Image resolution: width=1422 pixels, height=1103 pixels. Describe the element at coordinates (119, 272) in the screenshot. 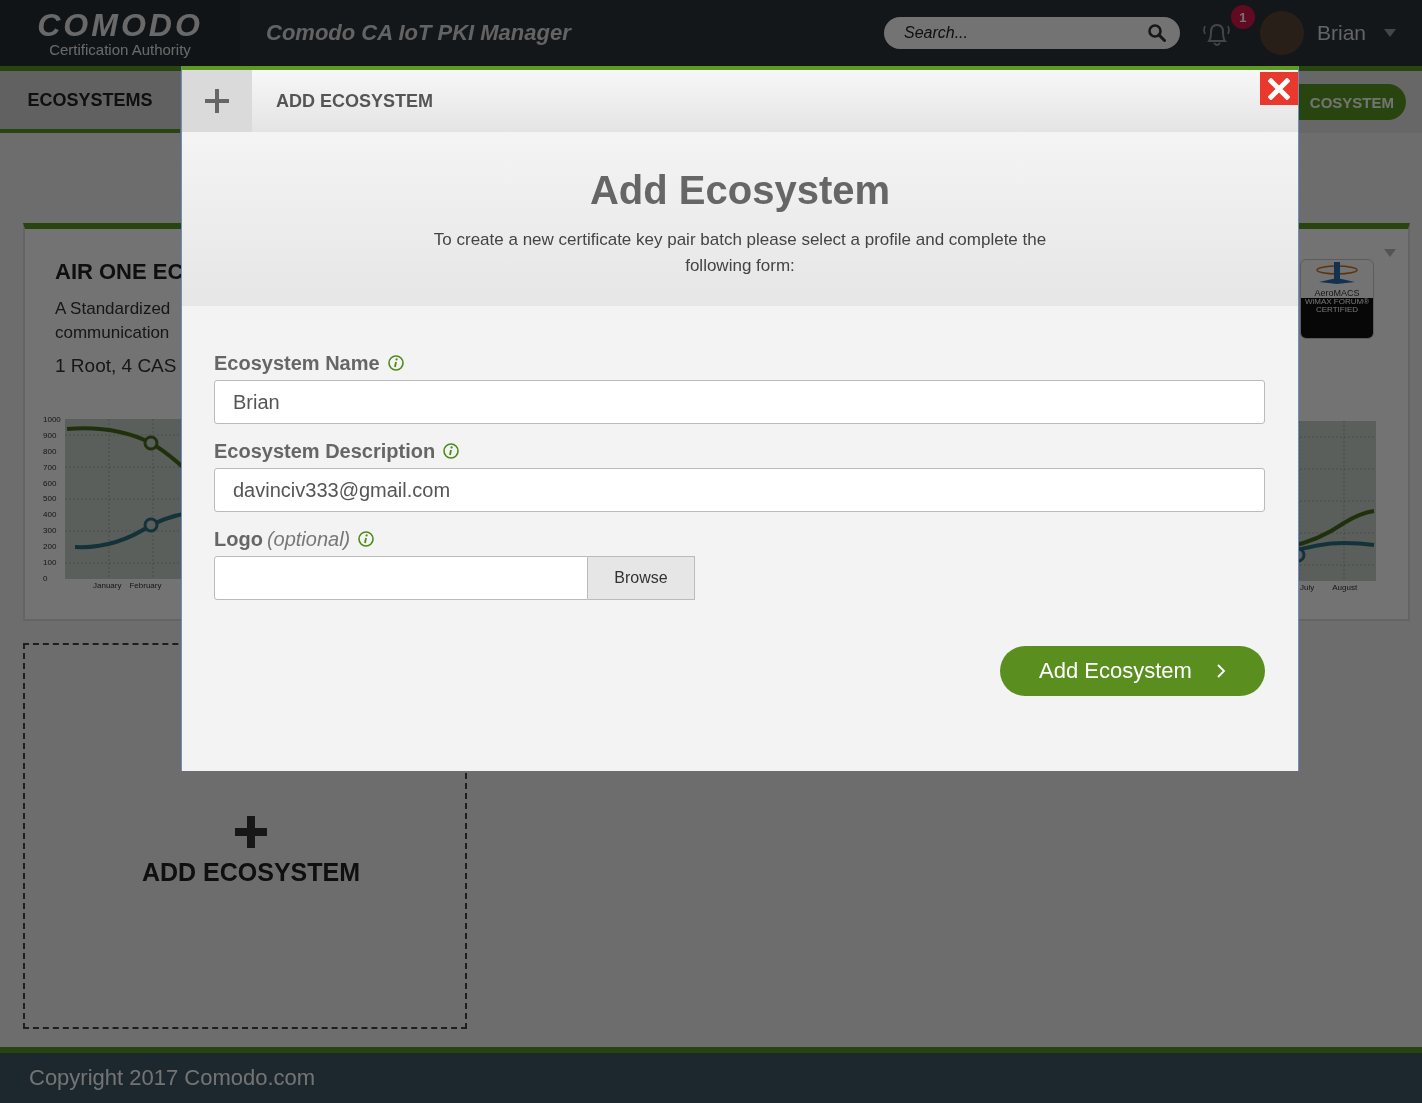

I see `ecosystem-title: AIR ONE EC` at that location.